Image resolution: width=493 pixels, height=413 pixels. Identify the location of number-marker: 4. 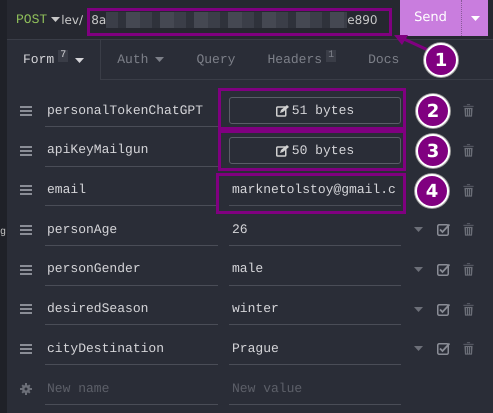
(432, 191).